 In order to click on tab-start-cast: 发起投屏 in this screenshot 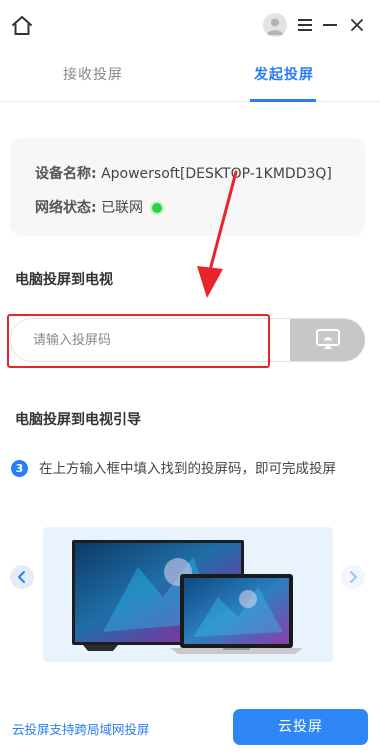, I will do `click(284, 74)`.